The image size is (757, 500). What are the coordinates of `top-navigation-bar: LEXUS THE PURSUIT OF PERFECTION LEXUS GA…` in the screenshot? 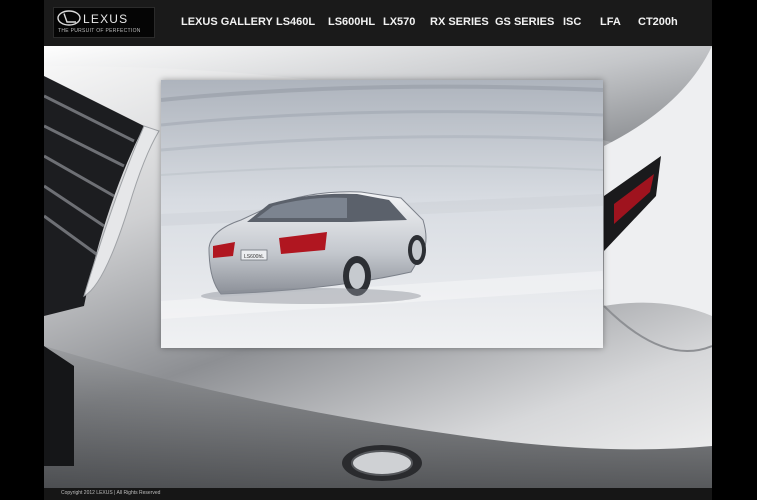 It's located at (378, 23).